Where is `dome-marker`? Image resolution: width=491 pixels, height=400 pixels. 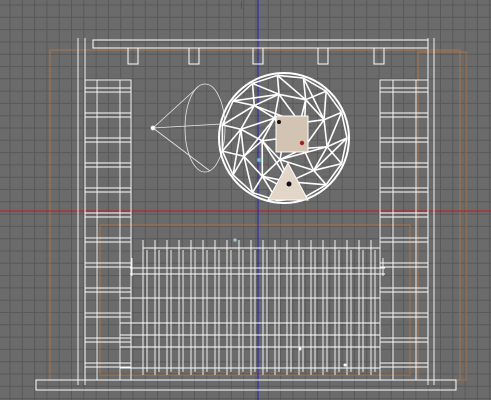
dome-marker is located at coordinates (279, 122).